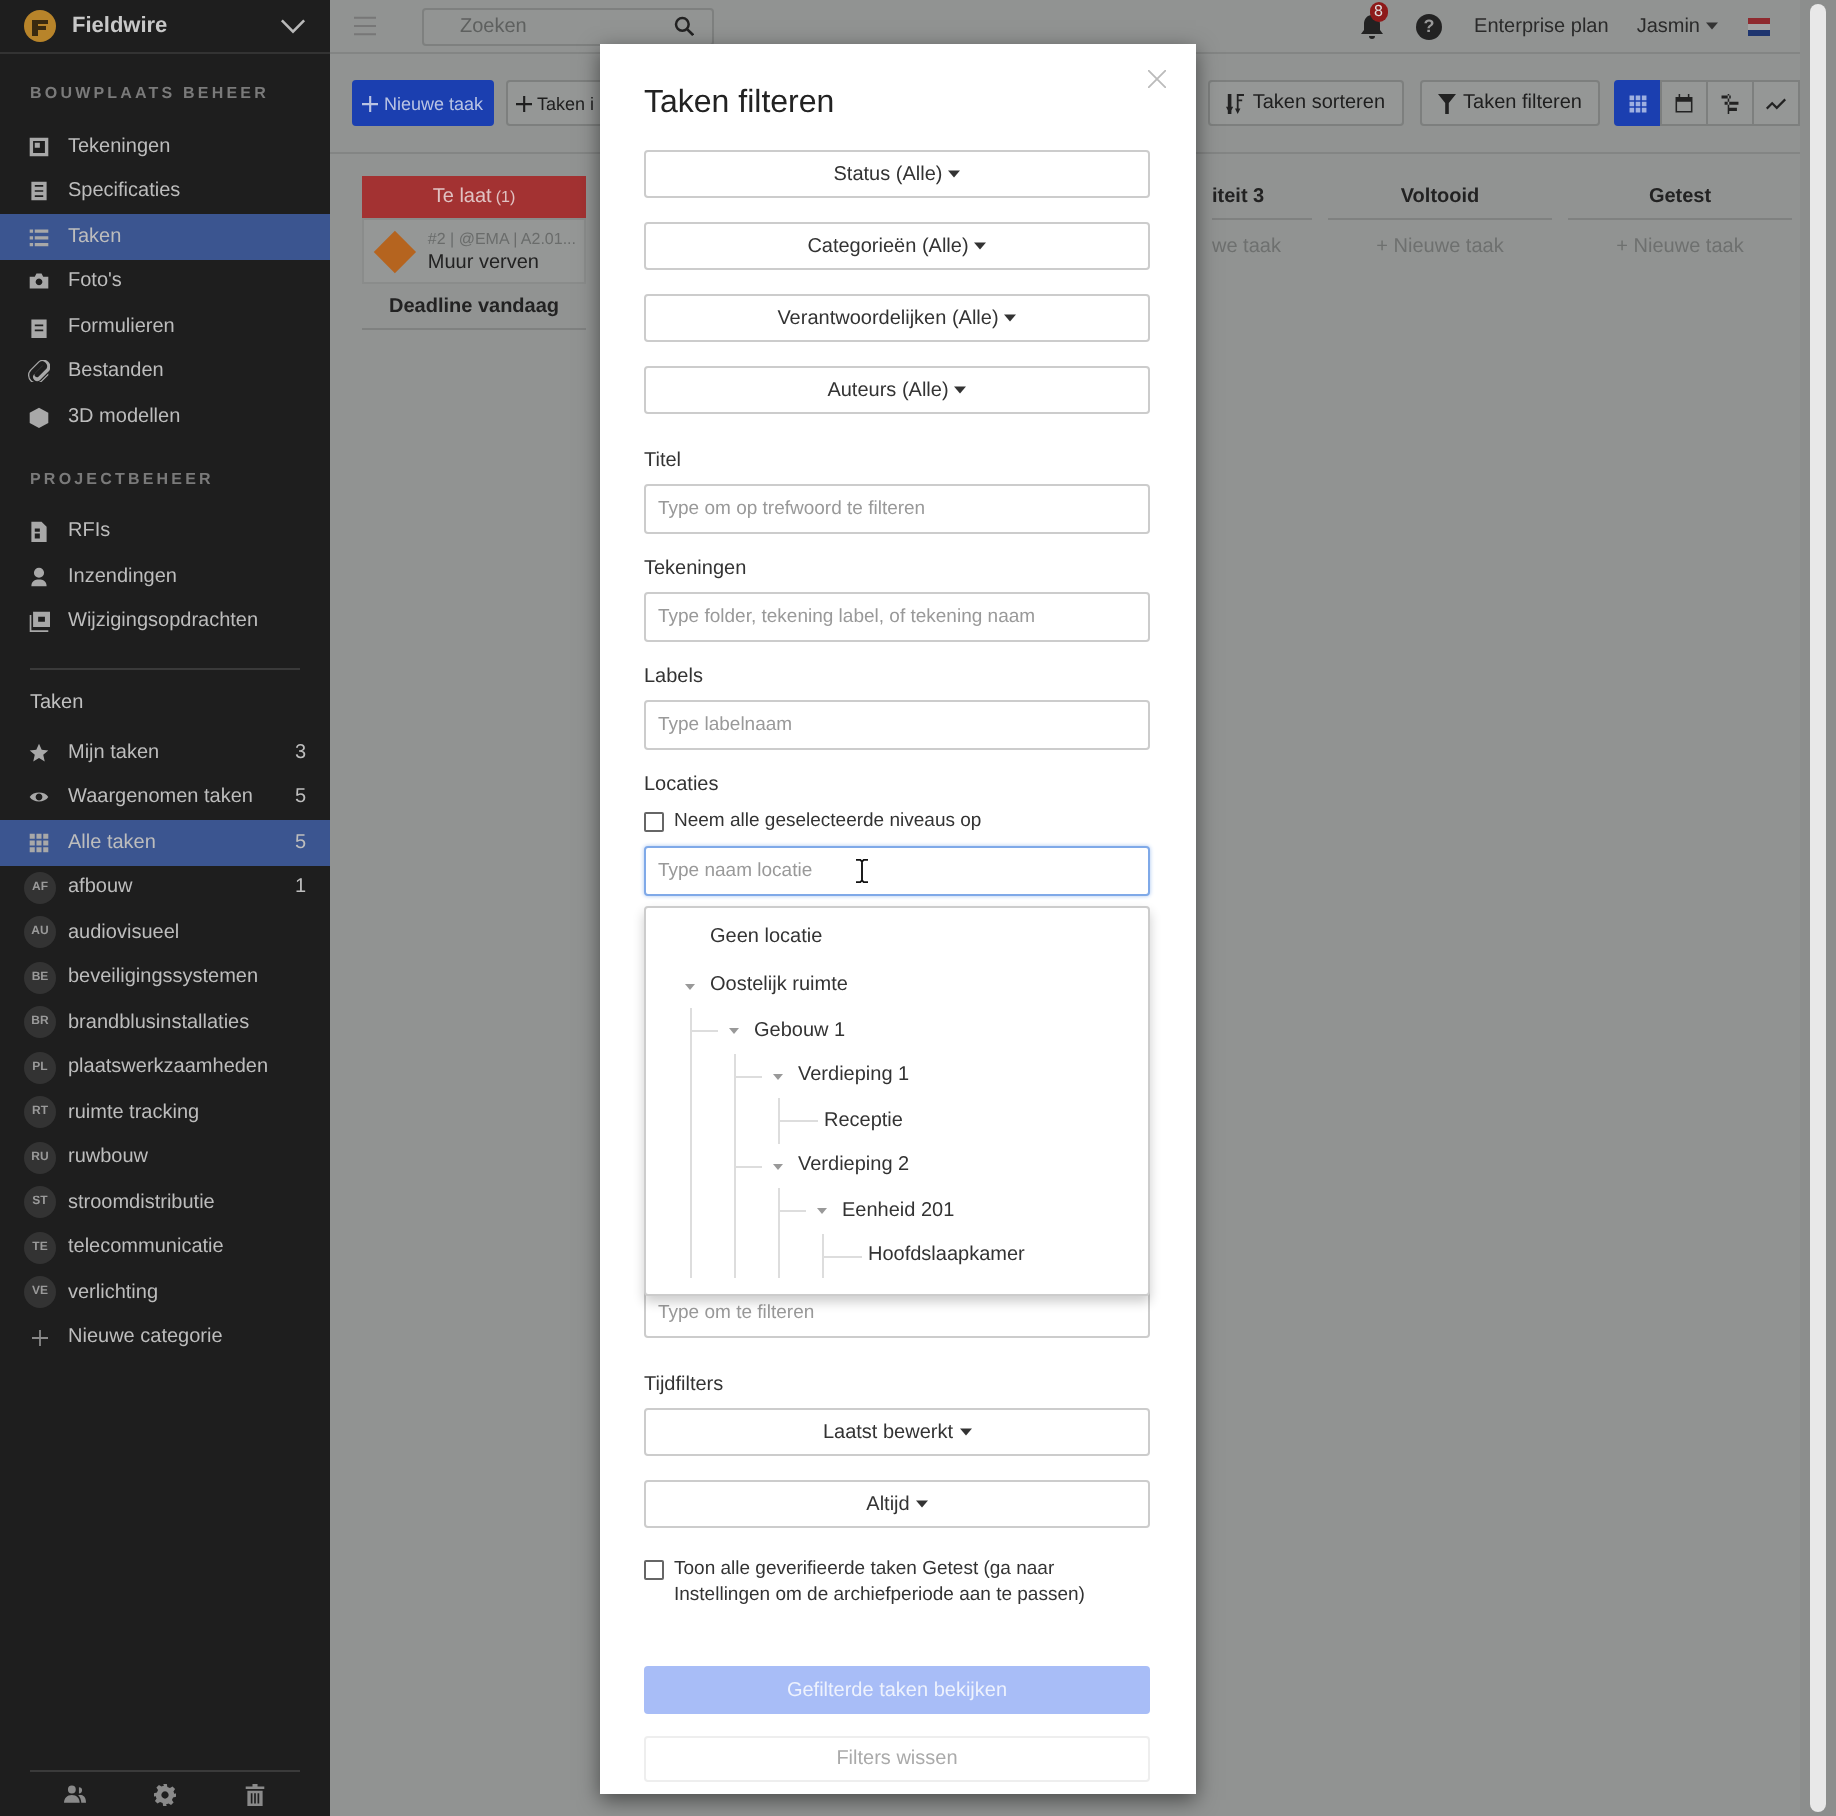  I want to click on scrollbar, so click(1818, 908).